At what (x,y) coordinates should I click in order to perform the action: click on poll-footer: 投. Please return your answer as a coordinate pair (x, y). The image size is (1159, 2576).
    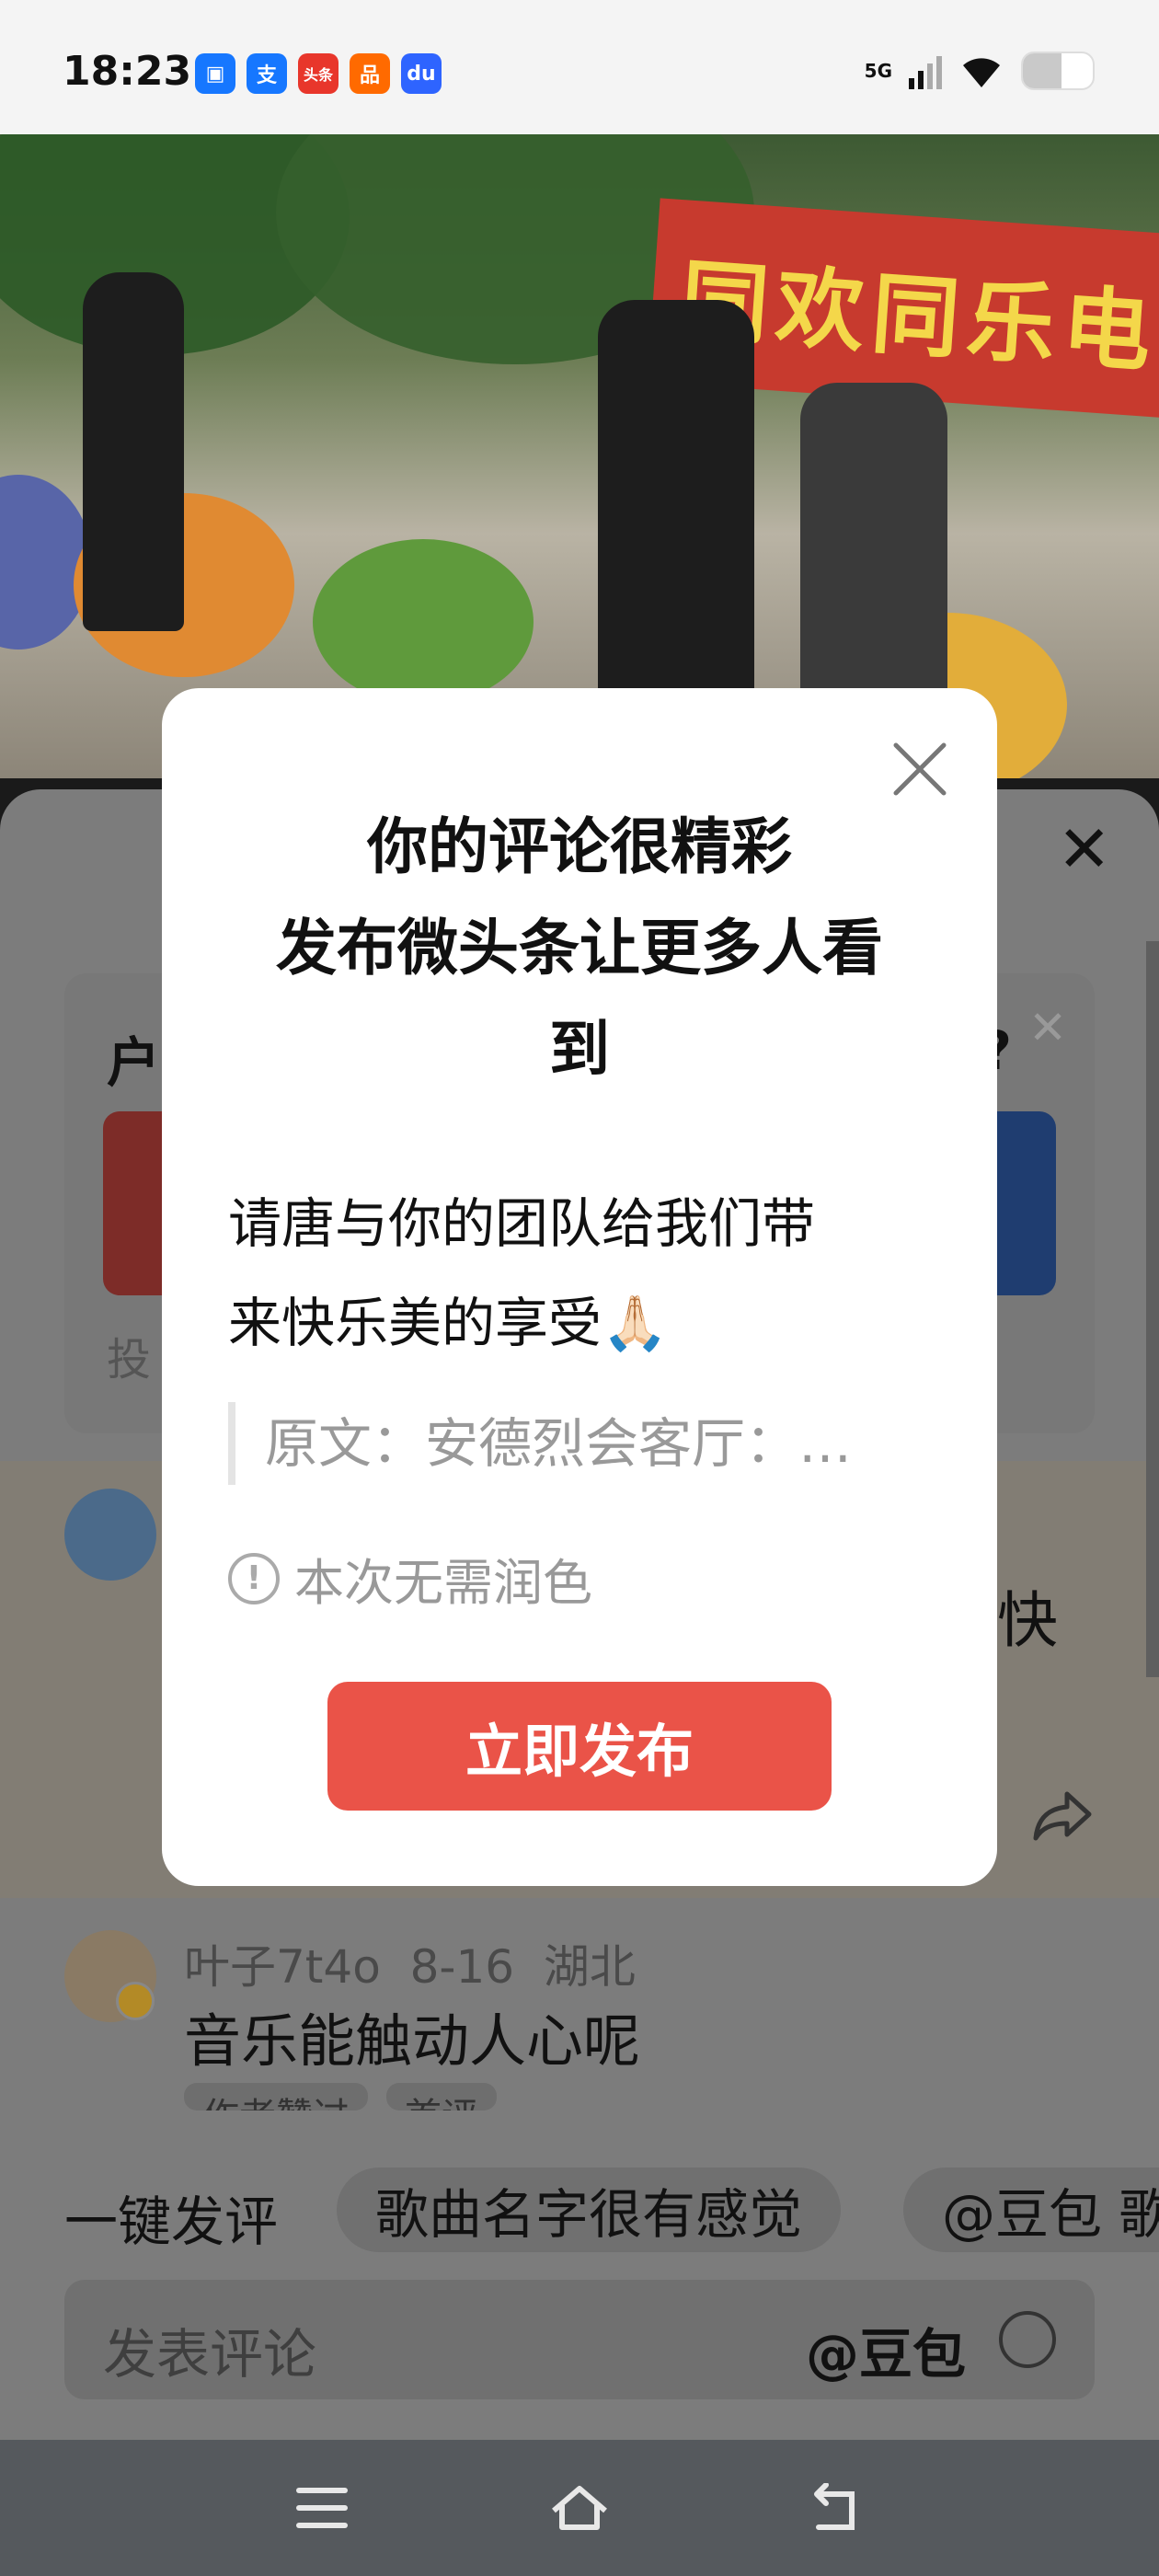
    Looking at the image, I should click on (129, 1360).